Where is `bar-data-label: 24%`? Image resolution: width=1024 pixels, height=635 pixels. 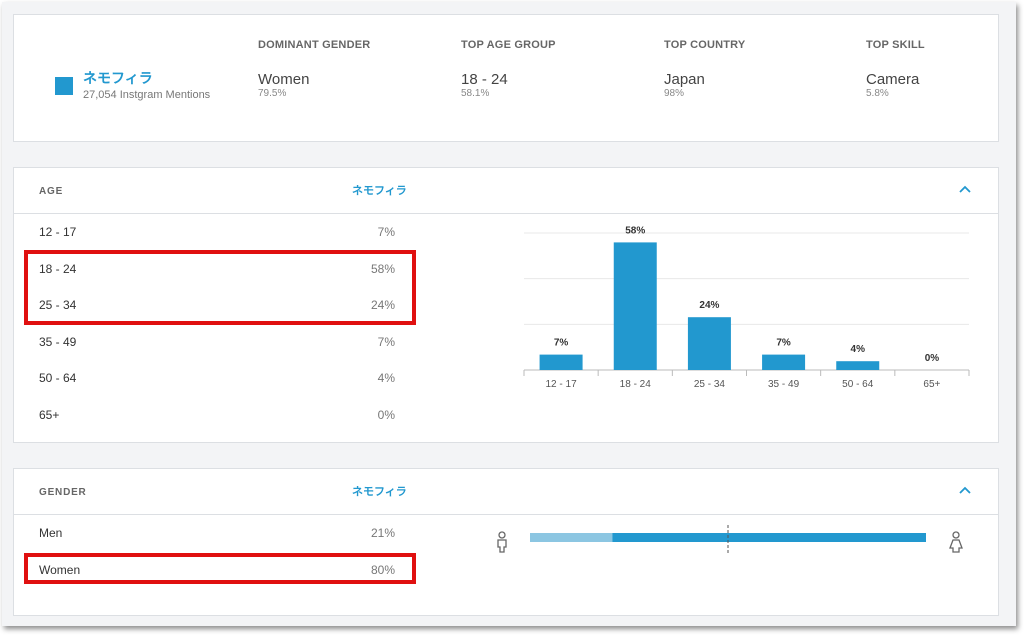 bar-data-label: 24% is located at coordinates (709, 305).